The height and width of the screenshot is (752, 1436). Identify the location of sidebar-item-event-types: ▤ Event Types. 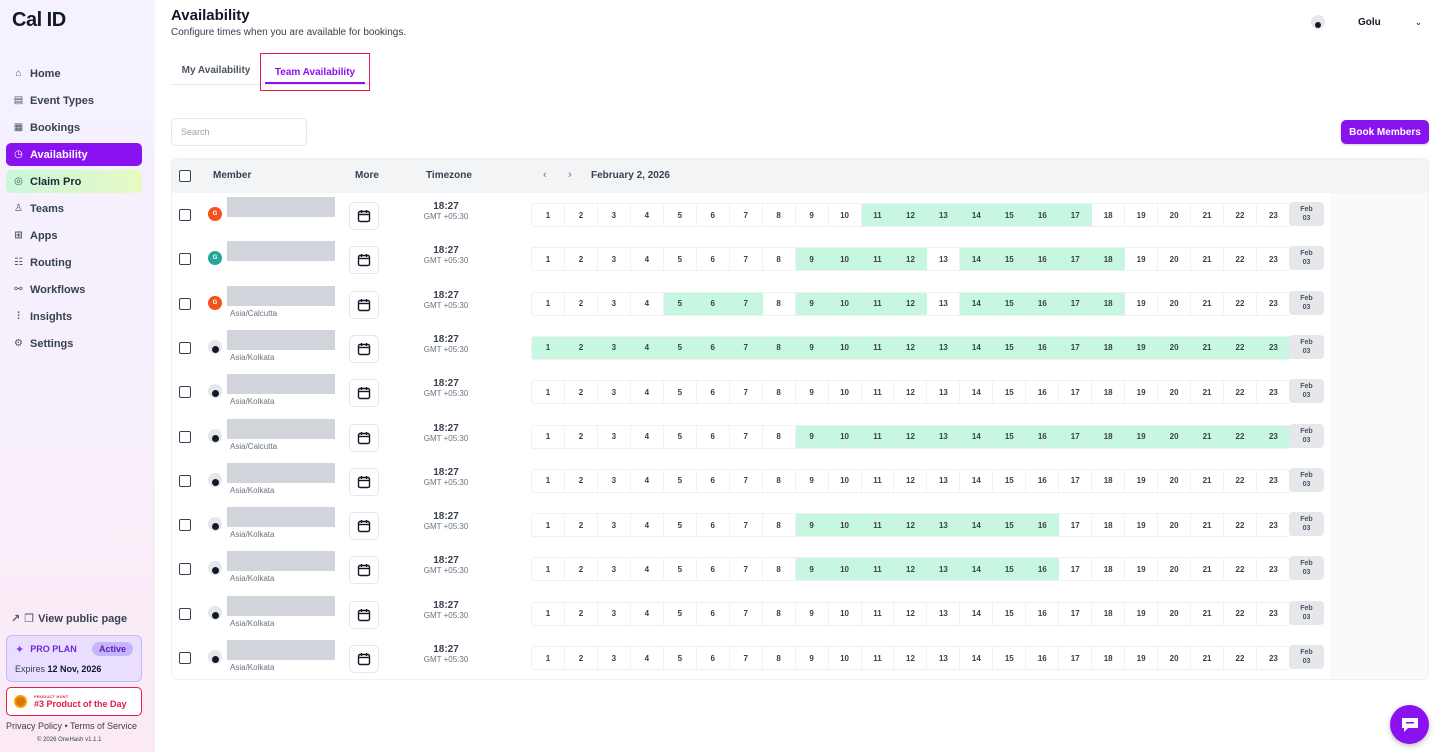
(74, 100).